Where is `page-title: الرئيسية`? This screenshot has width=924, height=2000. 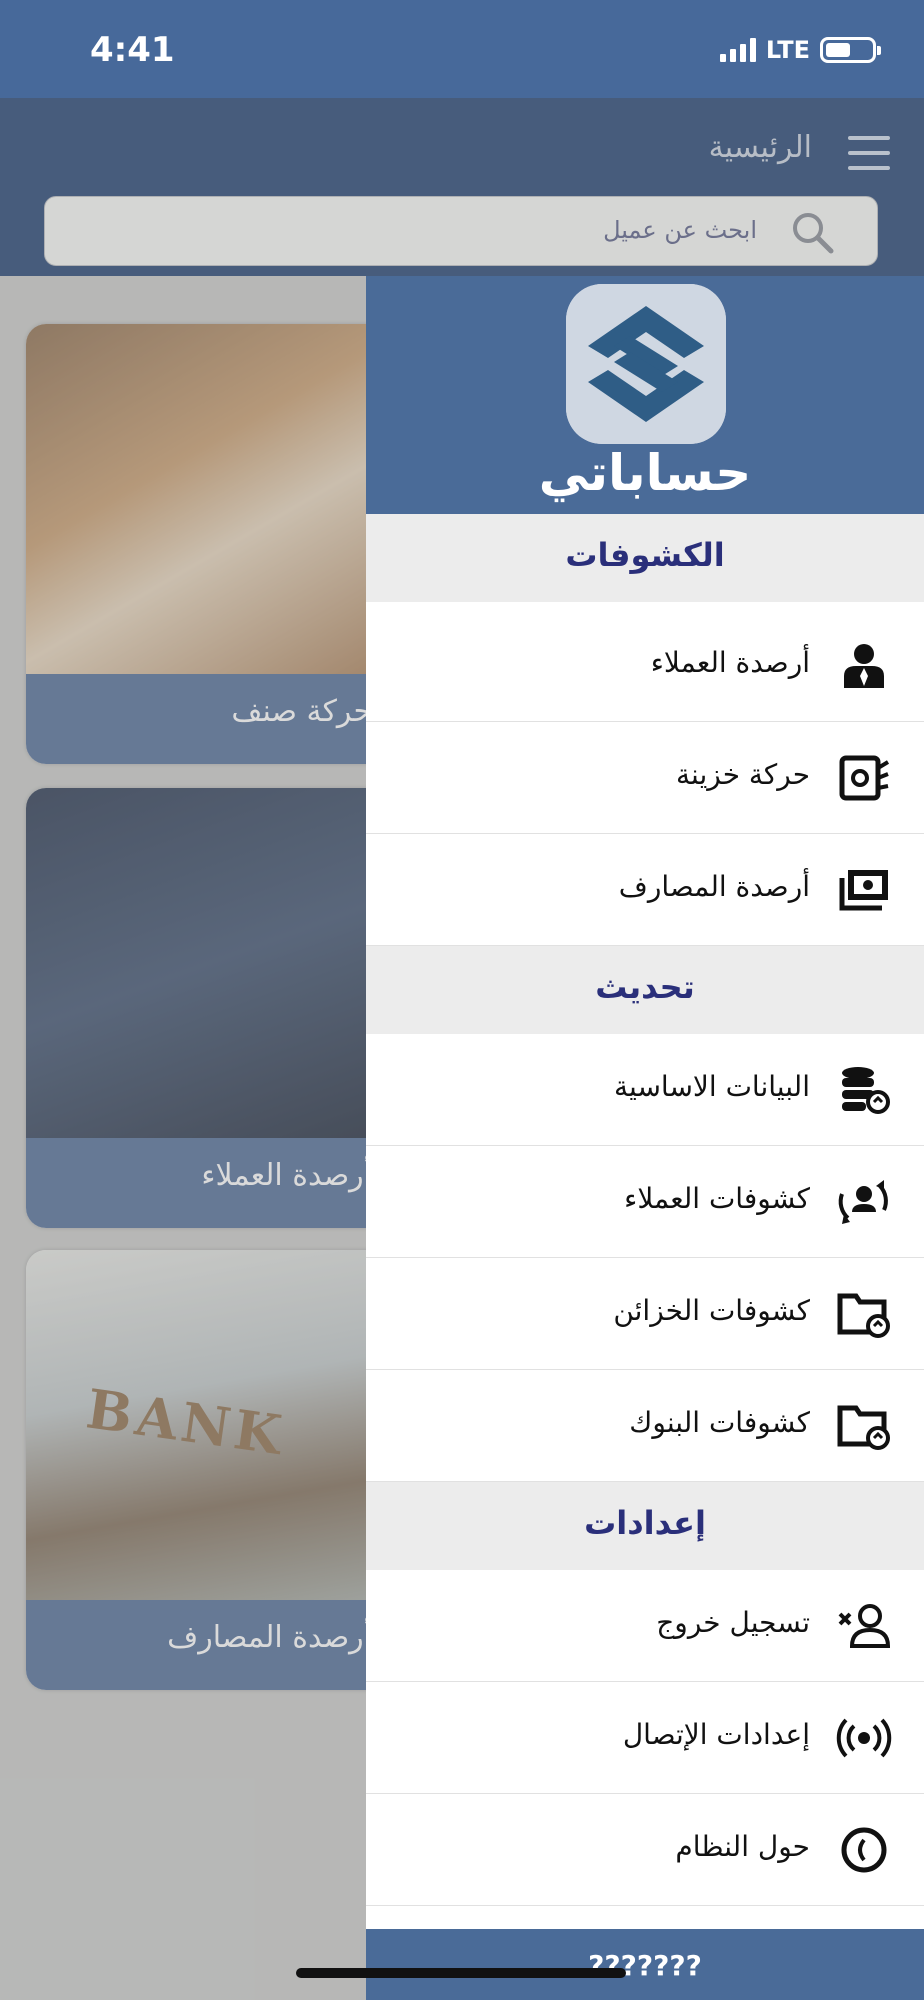 page-title: الرئيسية is located at coordinates (760, 147).